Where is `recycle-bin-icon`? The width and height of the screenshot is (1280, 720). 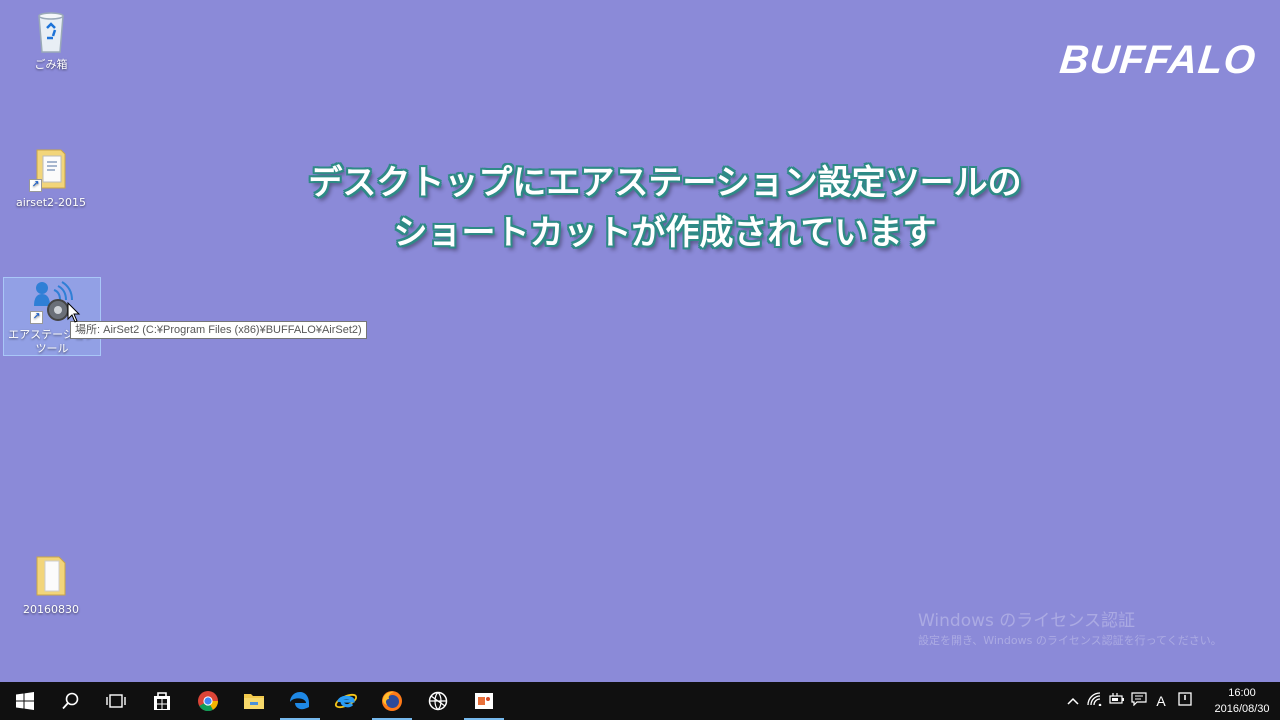
recycle-bin-icon is located at coordinates (51, 32).